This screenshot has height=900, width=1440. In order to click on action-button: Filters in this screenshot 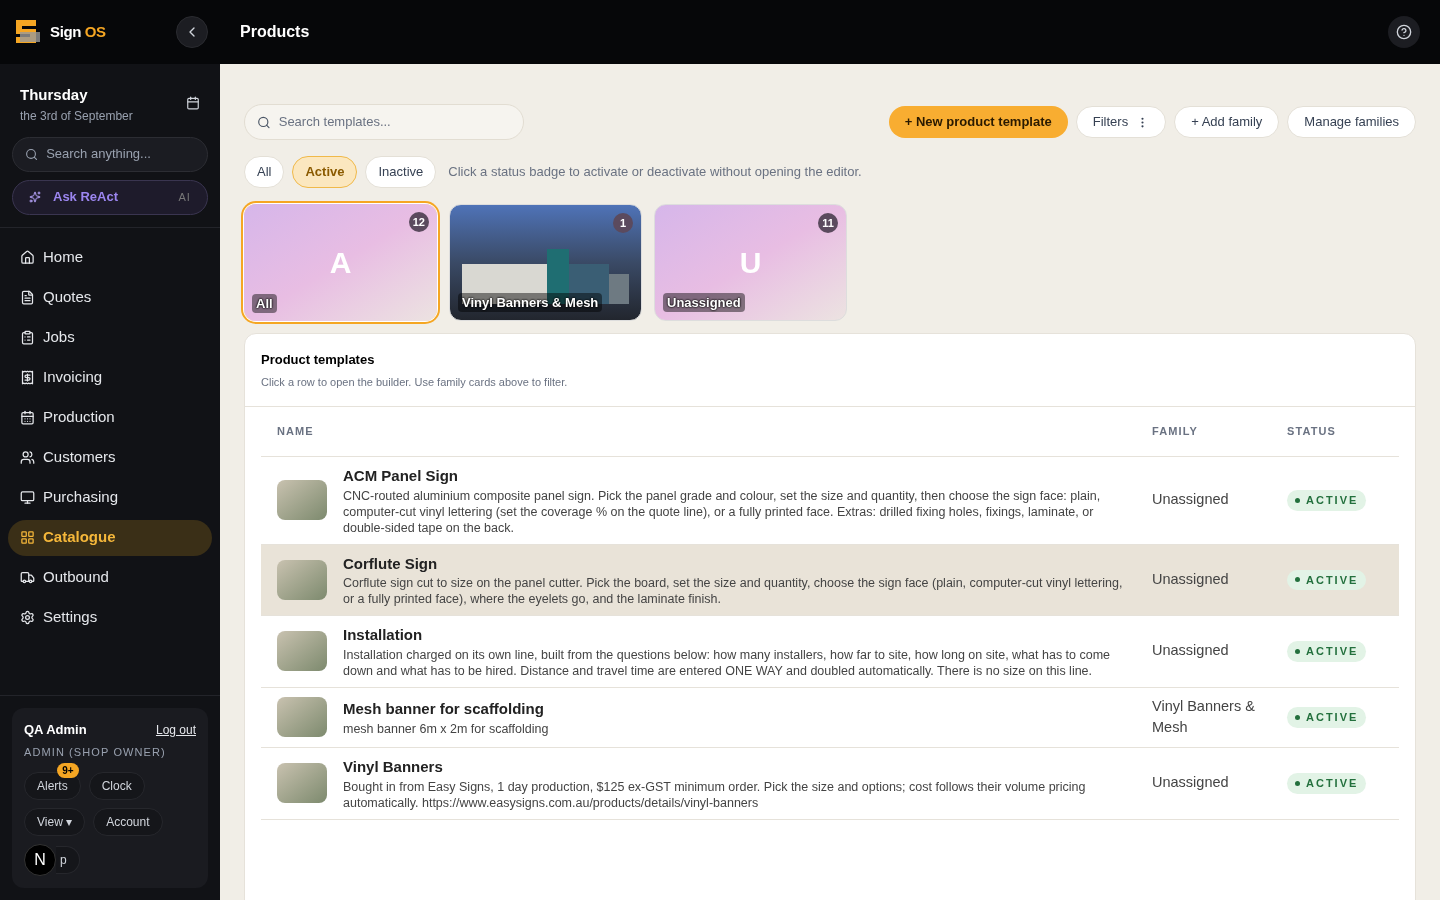, I will do `click(1121, 122)`.